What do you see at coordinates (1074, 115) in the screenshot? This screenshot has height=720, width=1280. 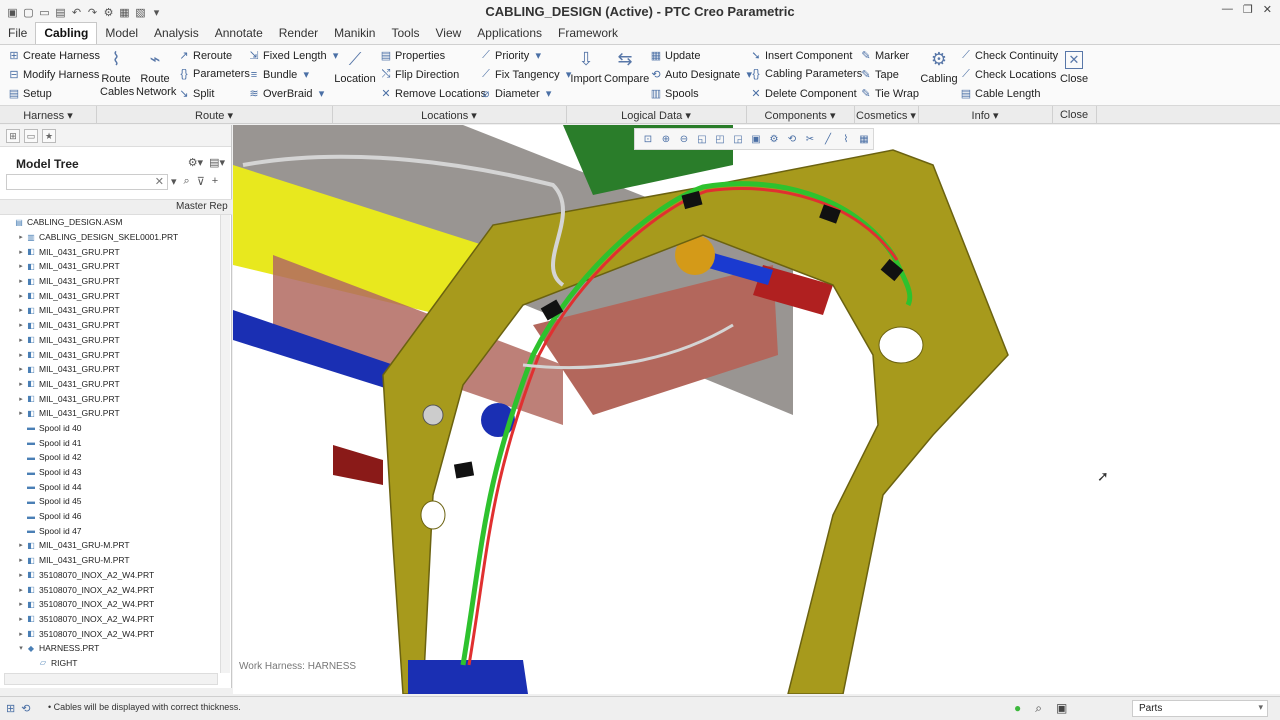 I see `group-close: Close` at bounding box center [1074, 115].